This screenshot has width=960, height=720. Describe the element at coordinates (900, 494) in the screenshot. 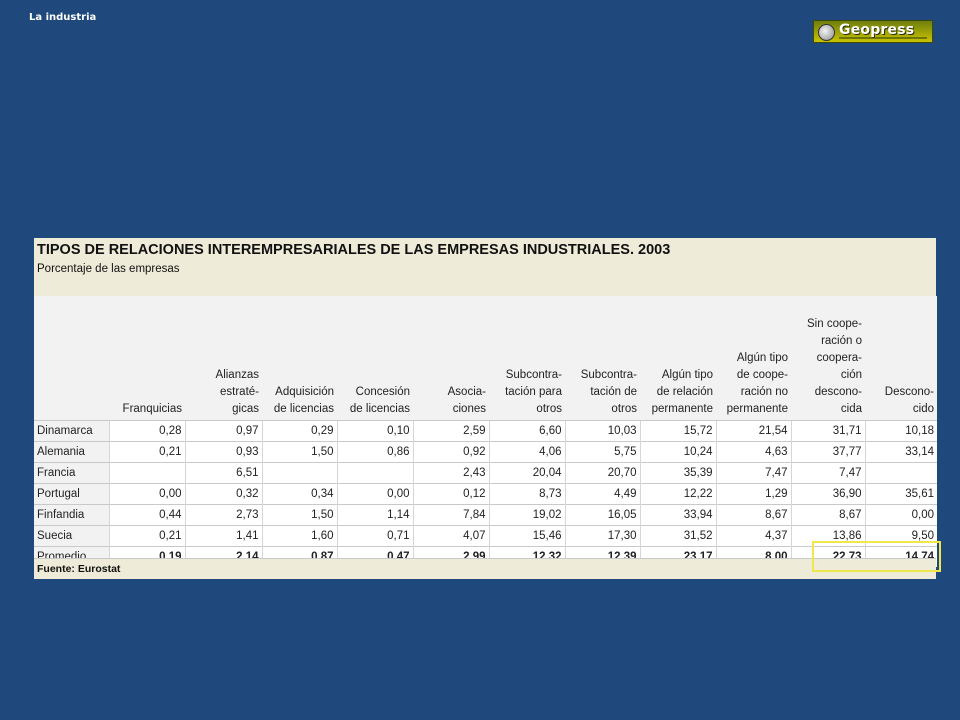

I see `table-cell: 35,61` at that location.